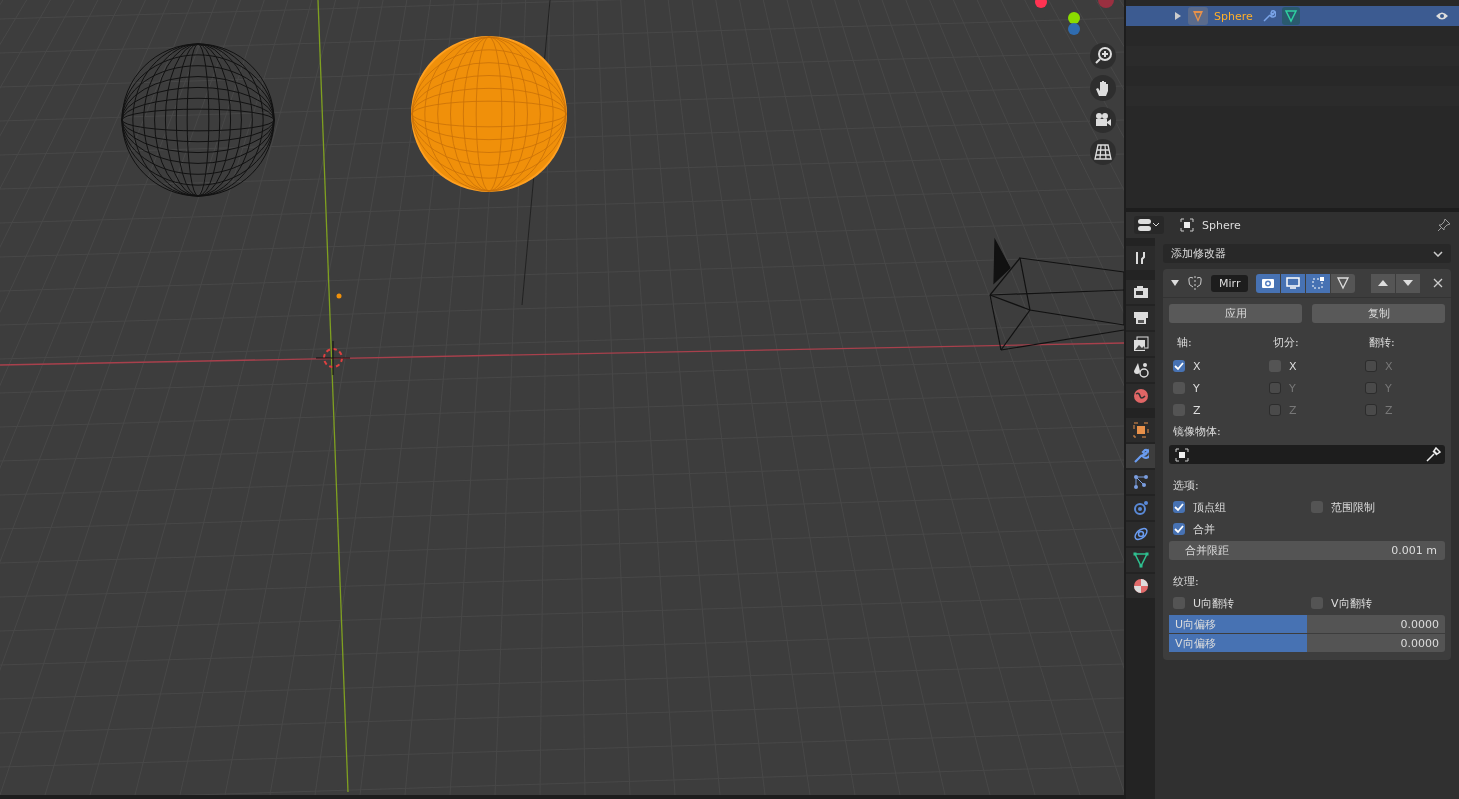 Image resolution: width=1459 pixels, height=799 pixels. What do you see at coordinates (339, 296) in the screenshot?
I see `origin-dot` at bounding box center [339, 296].